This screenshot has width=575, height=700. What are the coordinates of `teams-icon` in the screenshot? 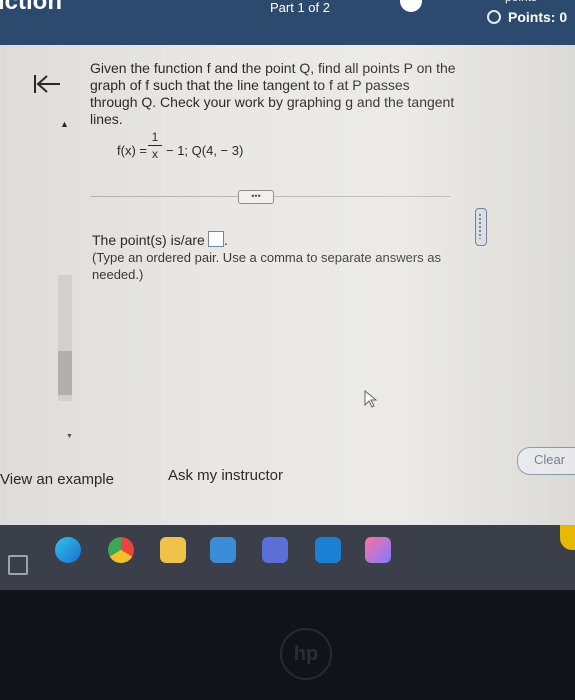 It's located at (275, 550).